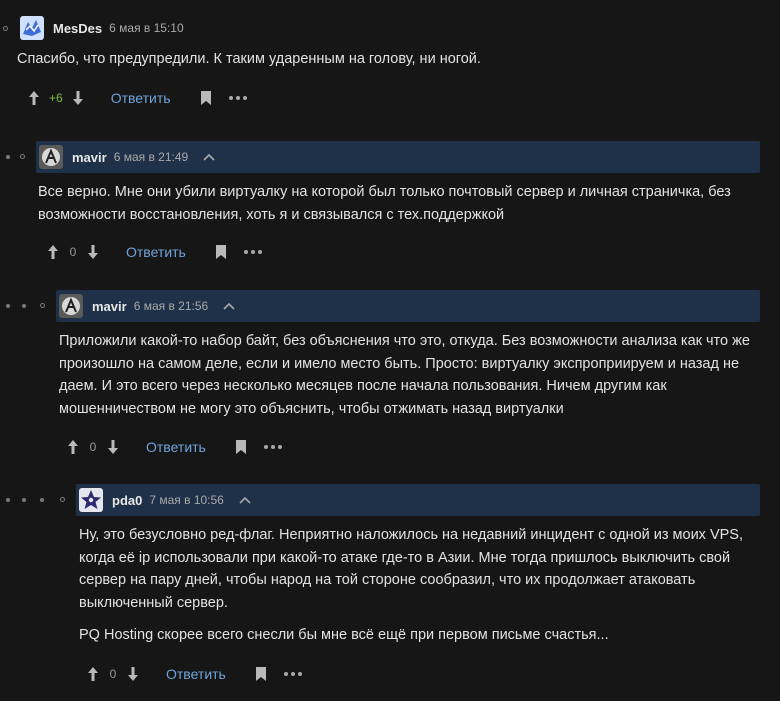 This screenshot has height=701, width=780. What do you see at coordinates (146, 28) in the screenshot?
I see `comment-time: 6 мая в 15:10` at bounding box center [146, 28].